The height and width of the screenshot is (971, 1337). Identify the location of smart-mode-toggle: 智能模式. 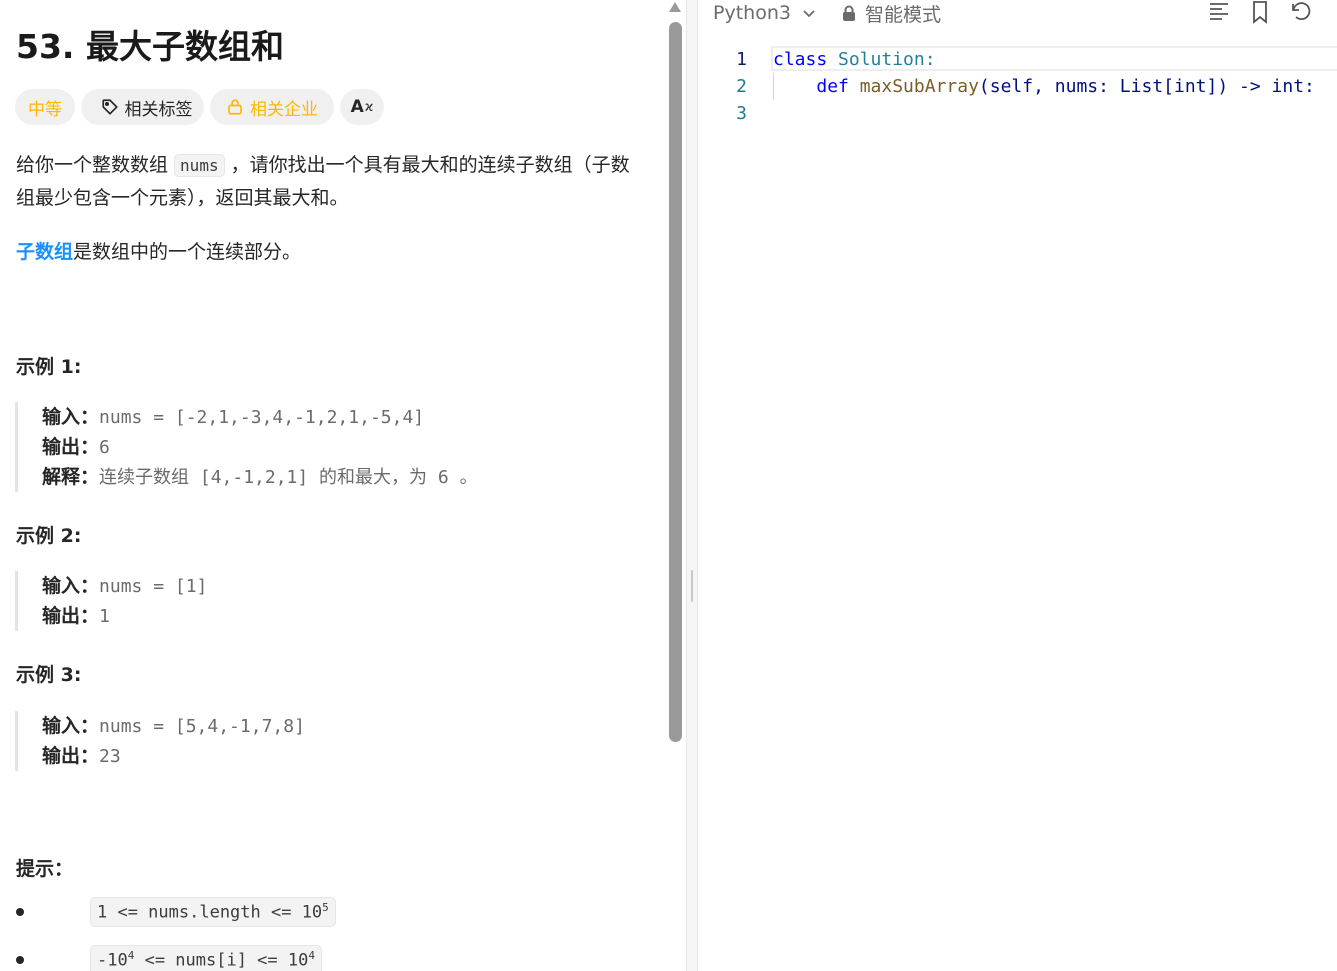
(891, 13).